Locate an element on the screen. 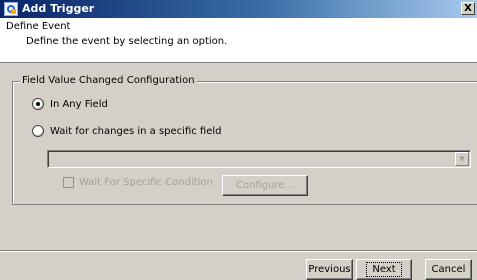 The width and height of the screenshot is (477, 280). condition-checkbox-label: Wait For Specific Condition is located at coordinates (146, 182).